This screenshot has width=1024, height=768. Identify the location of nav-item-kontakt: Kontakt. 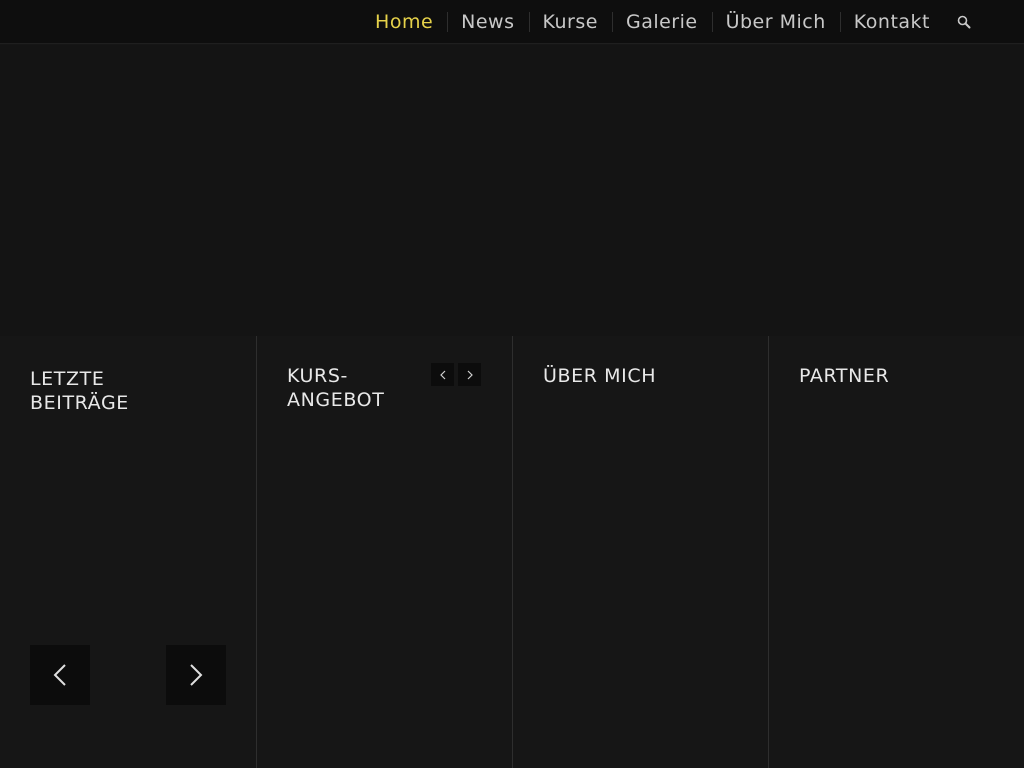
(891, 22).